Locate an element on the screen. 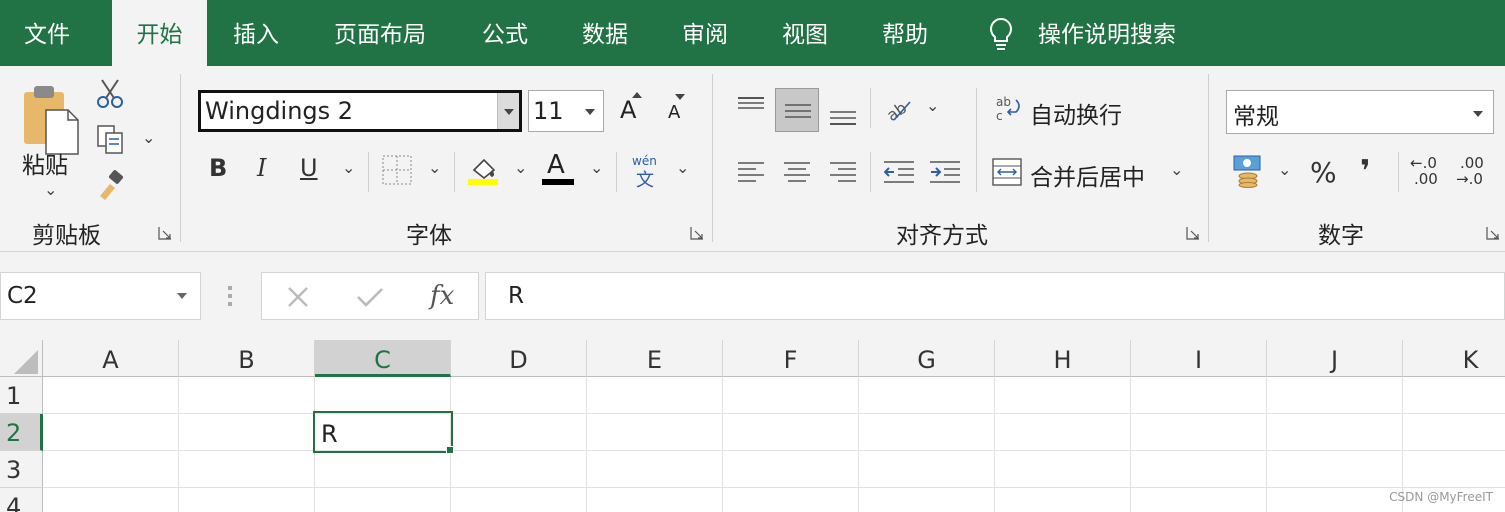 Image resolution: width=1505 pixels, height=512 pixels. cell-k3 is located at coordinates (1454, 469).